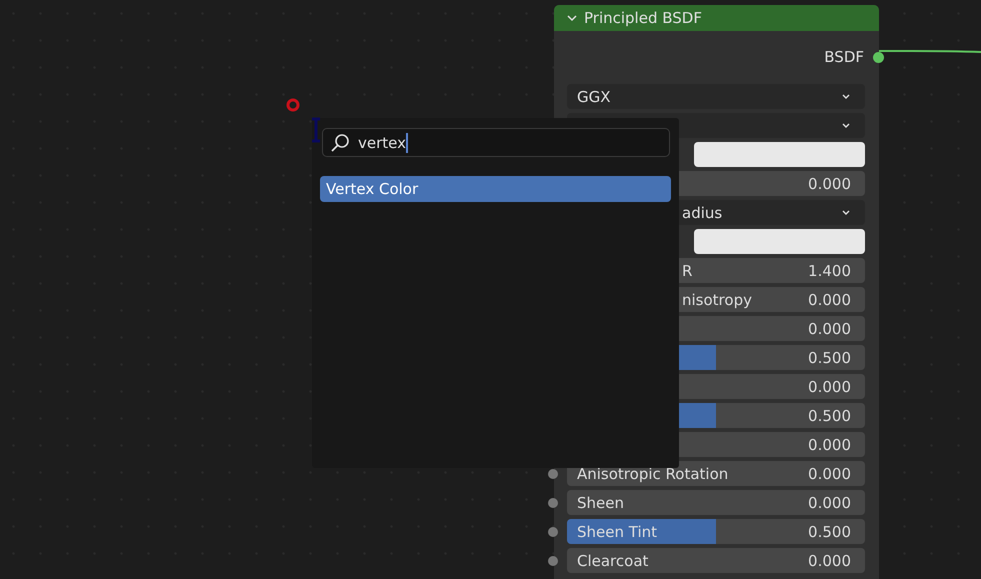  I want to click on node-title: Principled BSDF, so click(643, 18).